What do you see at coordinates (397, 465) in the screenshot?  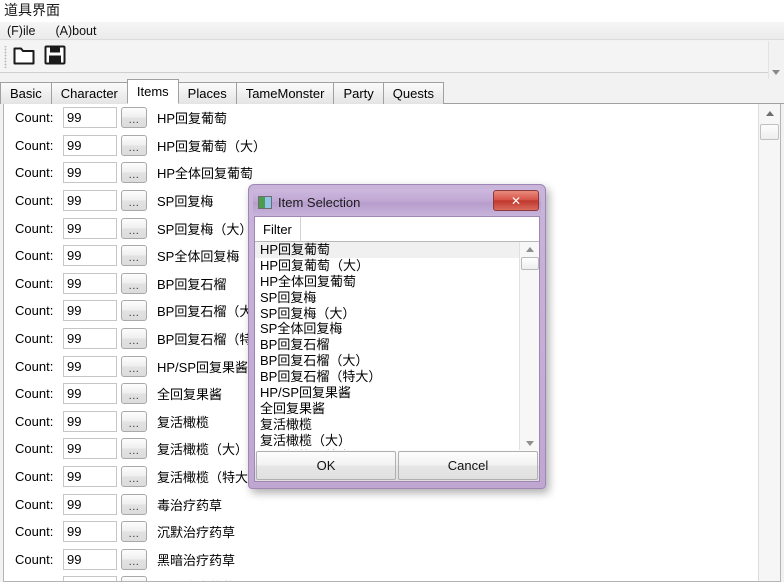 I see `dialog-button-bar: OK Cancel` at bounding box center [397, 465].